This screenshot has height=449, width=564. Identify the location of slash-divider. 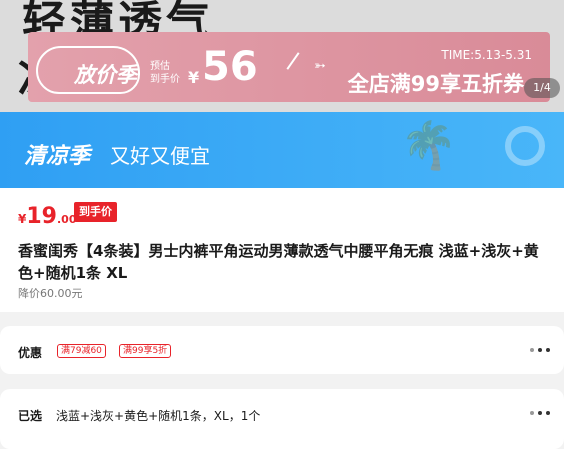
(293, 61).